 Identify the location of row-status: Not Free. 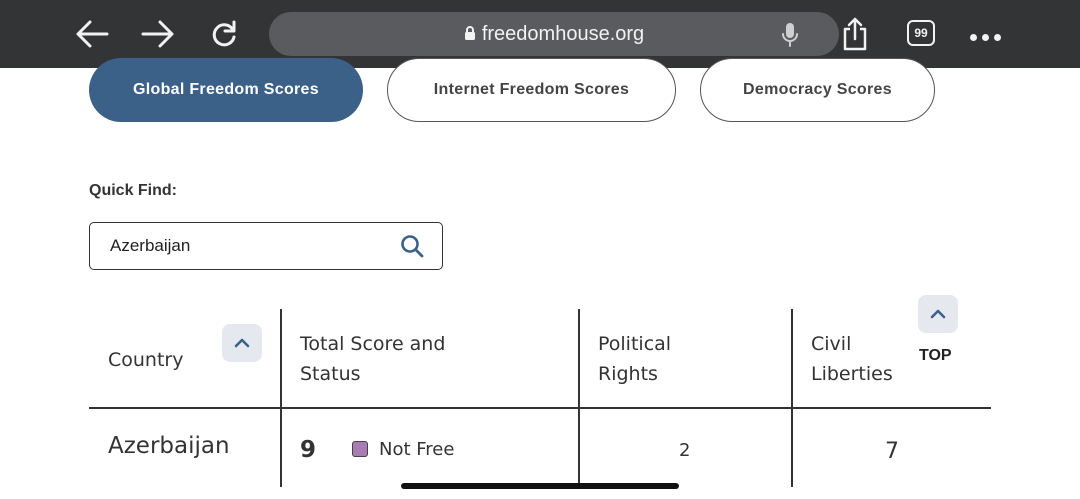
(417, 449).